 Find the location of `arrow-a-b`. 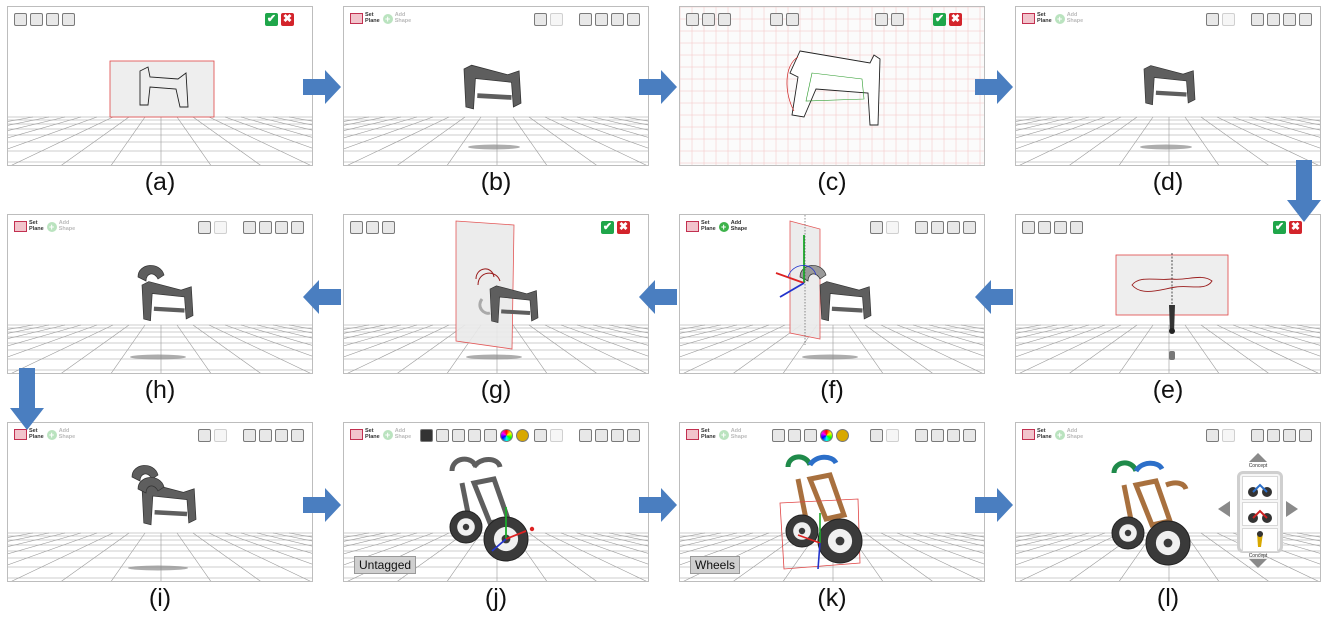

arrow-a-b is located at coordinates (322, 87).